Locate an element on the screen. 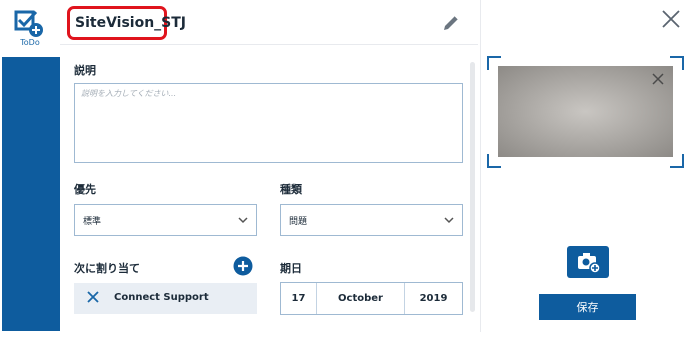 The height and width of the screenshot is (346, 700). camera-add-icon is located at coordinates (589, 263).